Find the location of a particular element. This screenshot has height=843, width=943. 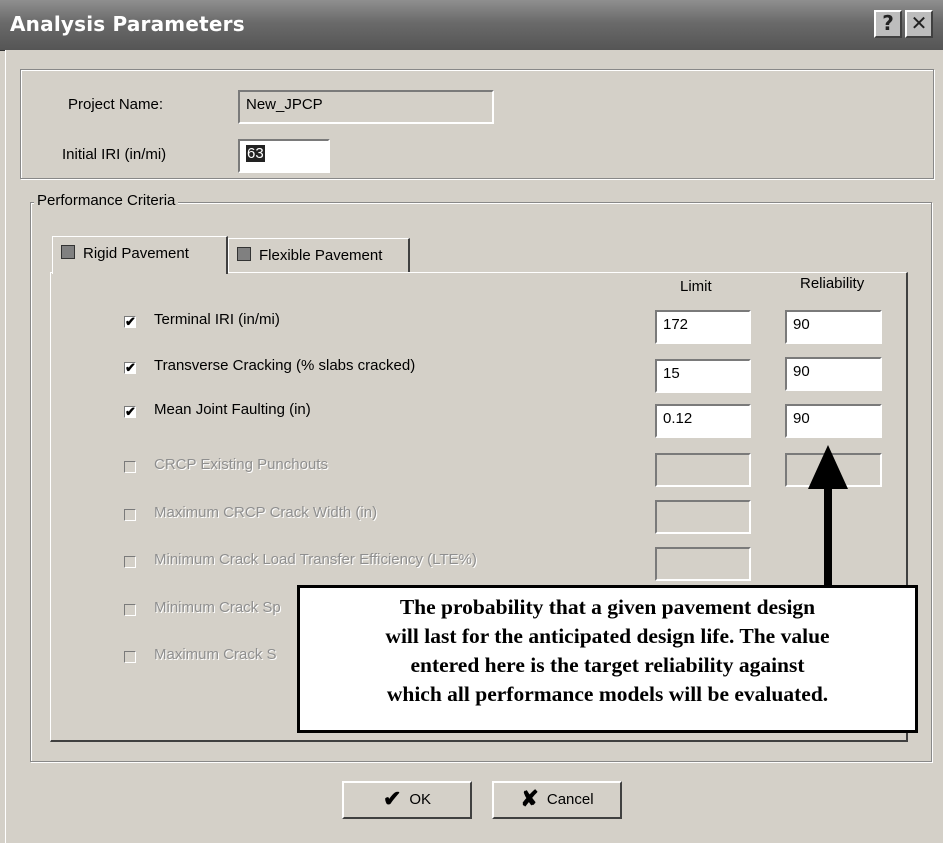

mean-joint-faulting-reliability-field: 90 is located at coordinates (833, 421).